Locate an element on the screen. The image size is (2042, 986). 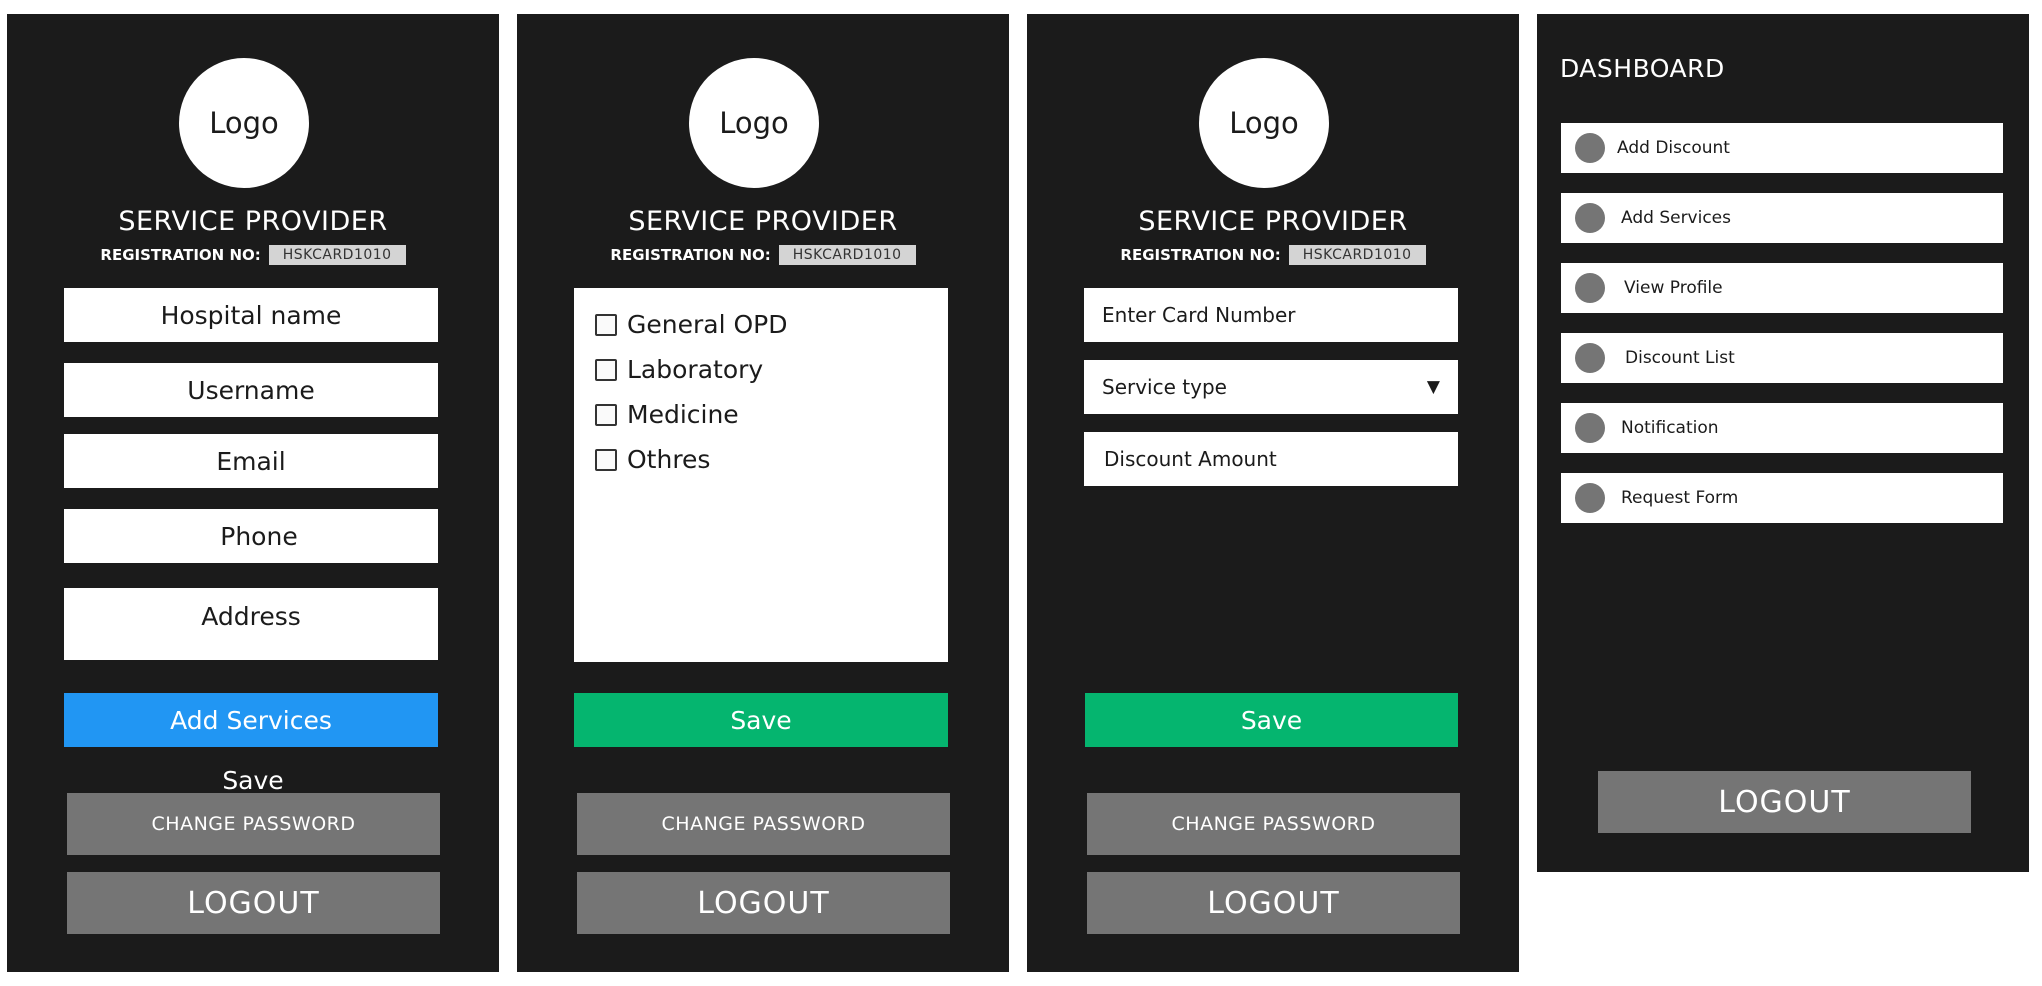
menu-item-request-form: Request Form is located at coordinates (1782, 498).